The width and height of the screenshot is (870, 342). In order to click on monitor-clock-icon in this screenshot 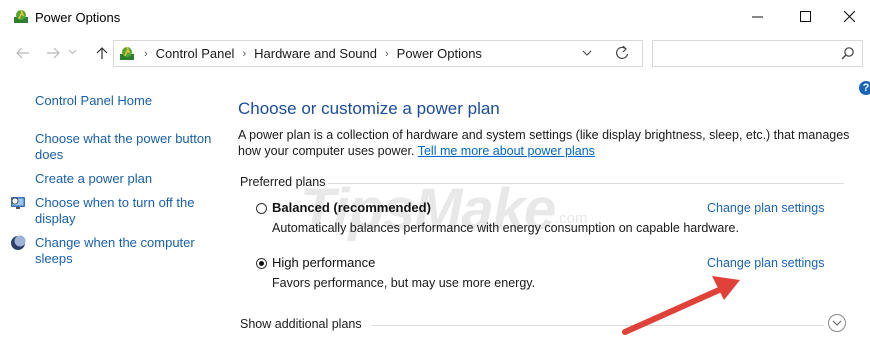, I will do `click(18, 203)`.